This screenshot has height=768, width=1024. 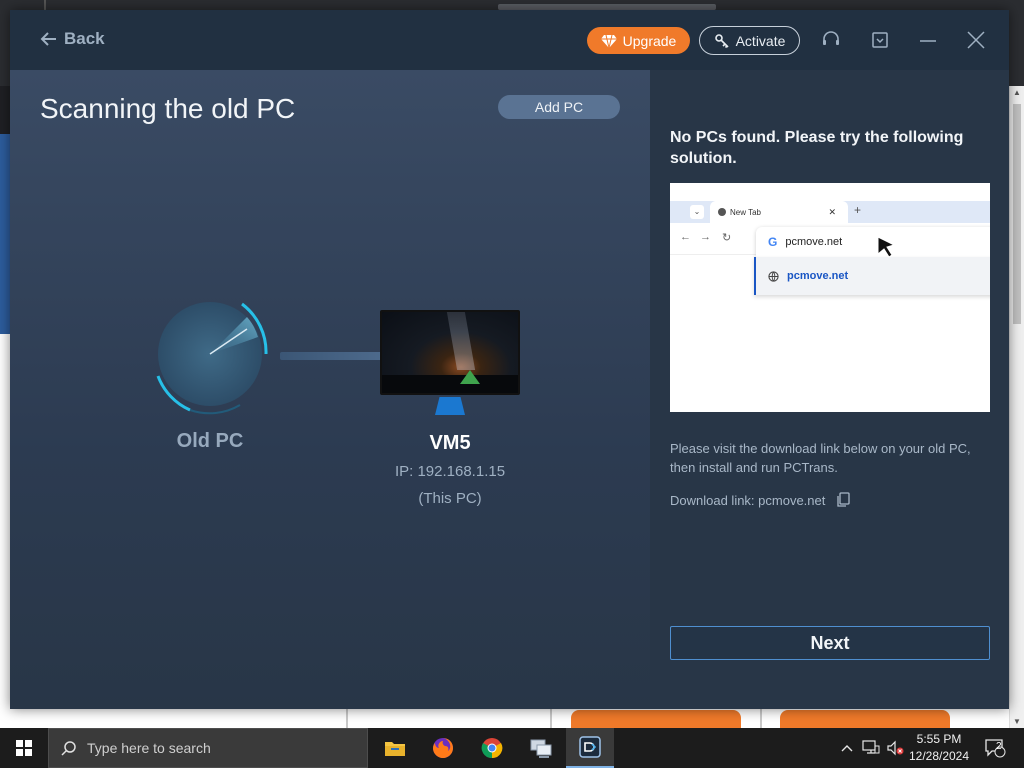 I want to click on globe-icon, so click(x=773, y=276).